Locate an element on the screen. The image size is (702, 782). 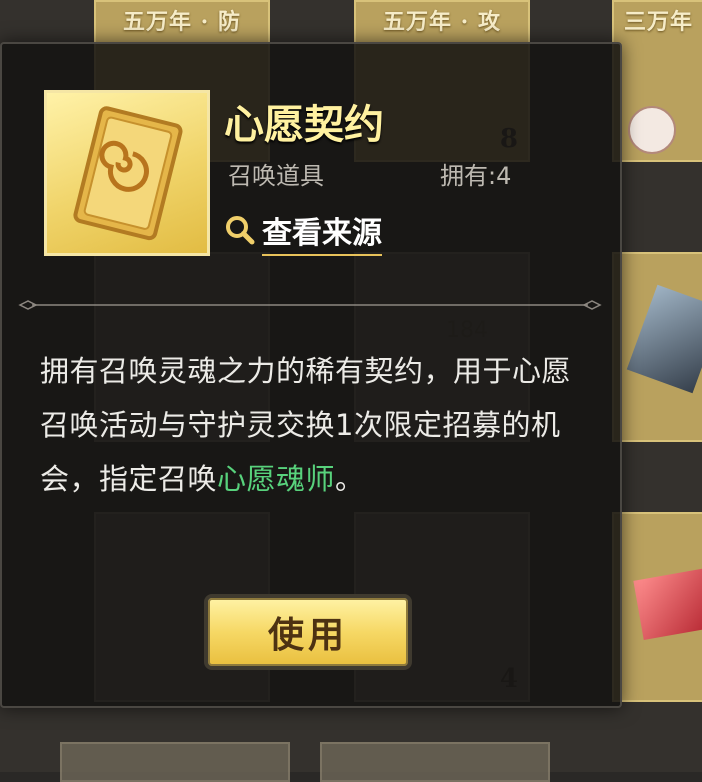
crystal-icon is located at coordinates (664, 339).